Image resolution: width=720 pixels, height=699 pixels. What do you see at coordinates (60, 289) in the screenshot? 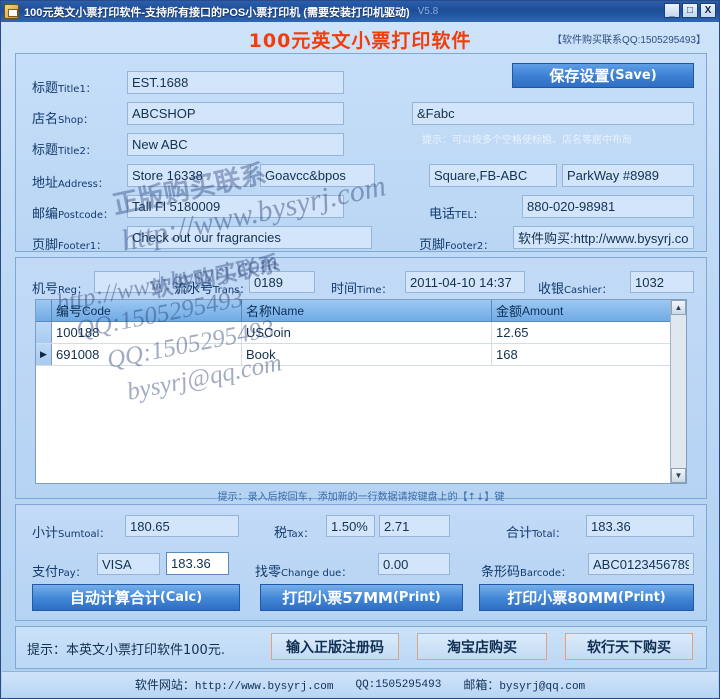
I see `label-register: 机号Reg：` at bounding box center [60, 289].